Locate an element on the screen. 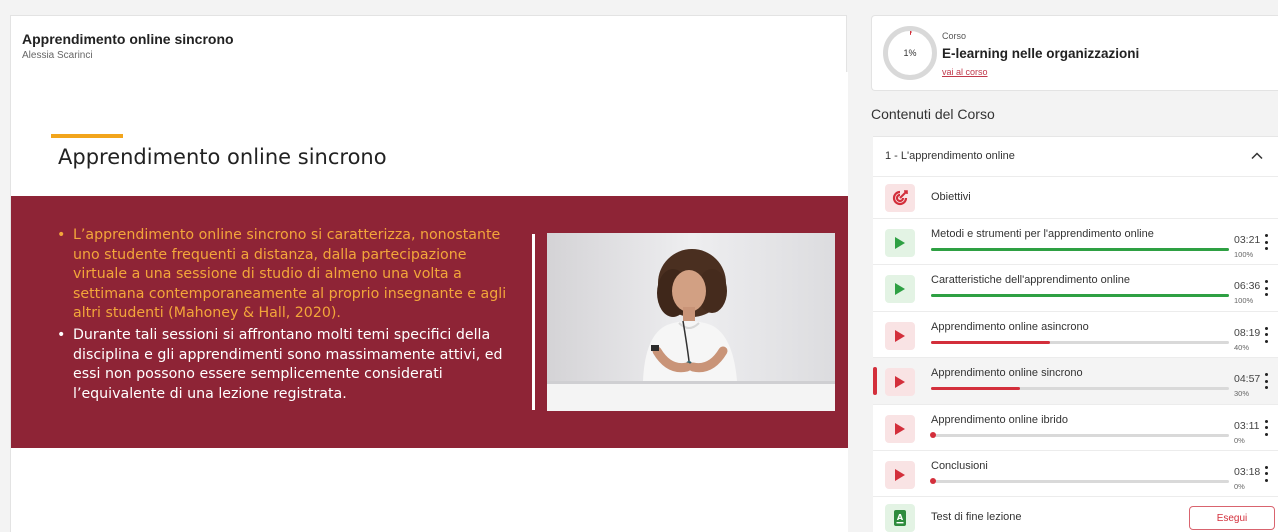  quiz-document-icon: A is located at coordinates (900, 518).